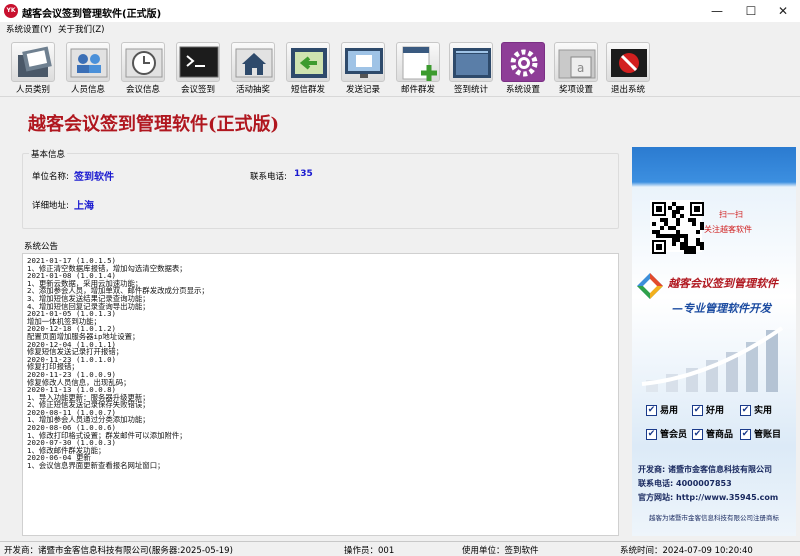  I want to click on status-operator: 操作员：001, so click(369, 551).